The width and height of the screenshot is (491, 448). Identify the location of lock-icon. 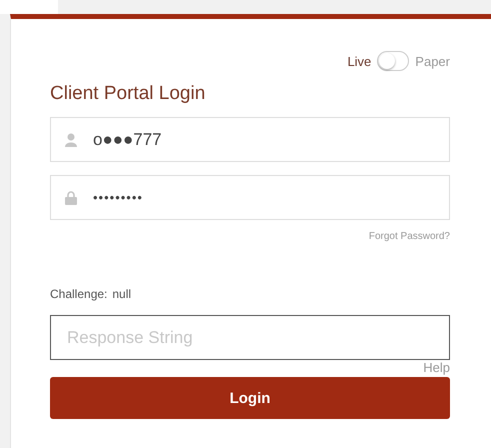
(71, 197).